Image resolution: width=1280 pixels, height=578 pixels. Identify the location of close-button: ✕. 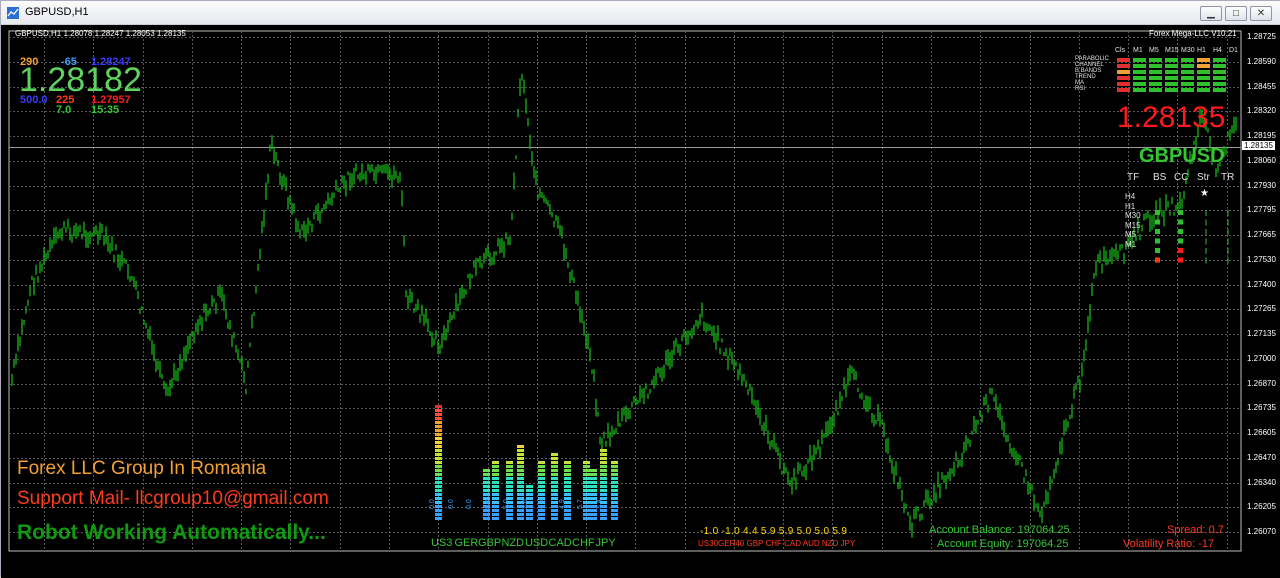
(1261, 13).